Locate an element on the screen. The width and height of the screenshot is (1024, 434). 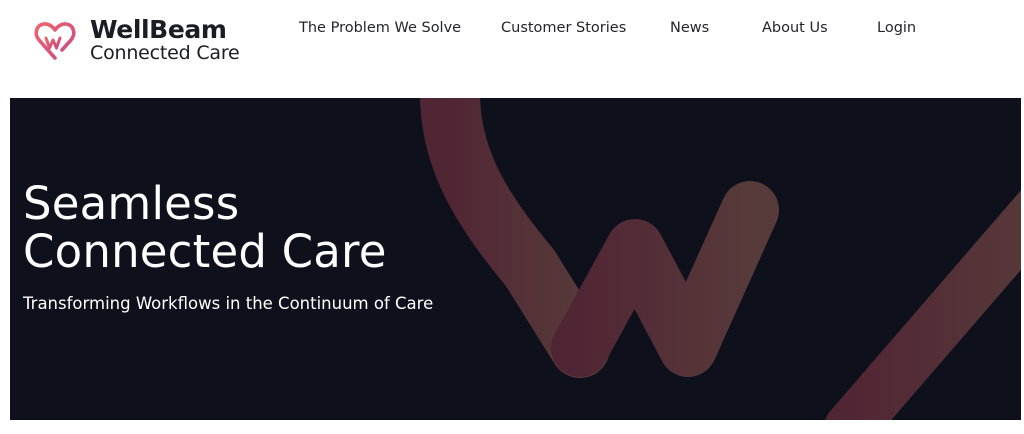
heart-logo-icon is located at coordinates (55, 41).